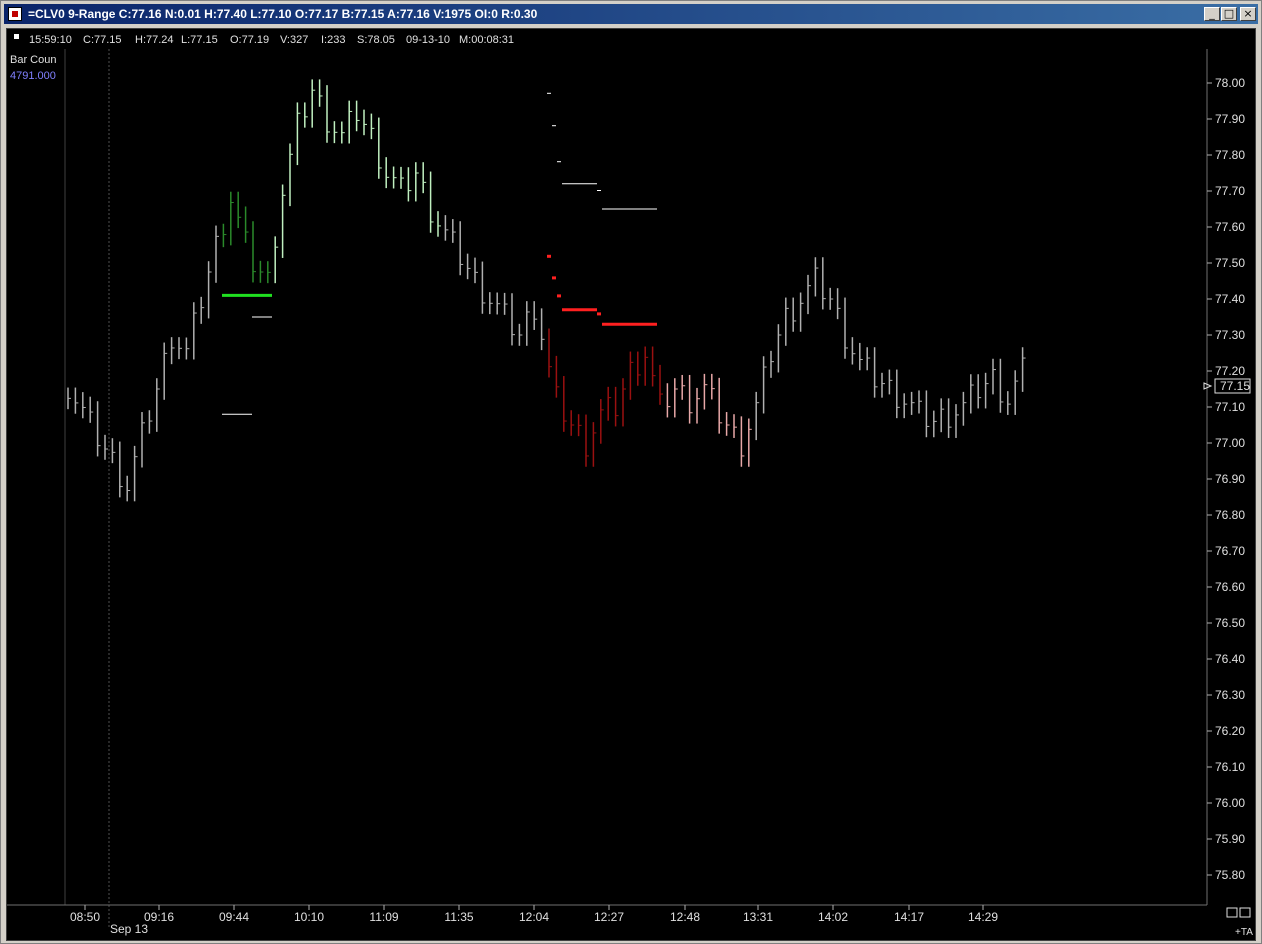  Describe the element at coordinates (1230, 659) in the screenshot. I see `y-tick-label: 76.40` at that location.